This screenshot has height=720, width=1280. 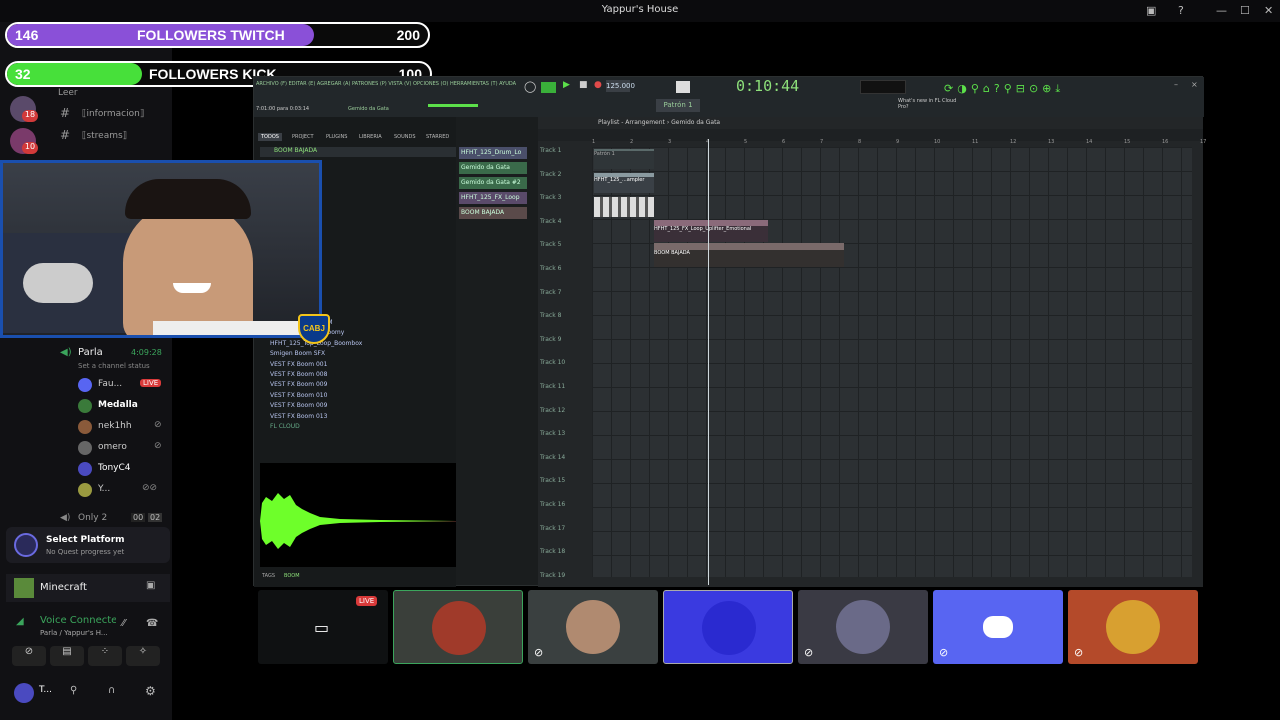 What do you see at coordinates (88, 694) in the screenshot?
I see `user-panel: T... ⚲ ∩ ⚙` at bounding box center [88, 694].